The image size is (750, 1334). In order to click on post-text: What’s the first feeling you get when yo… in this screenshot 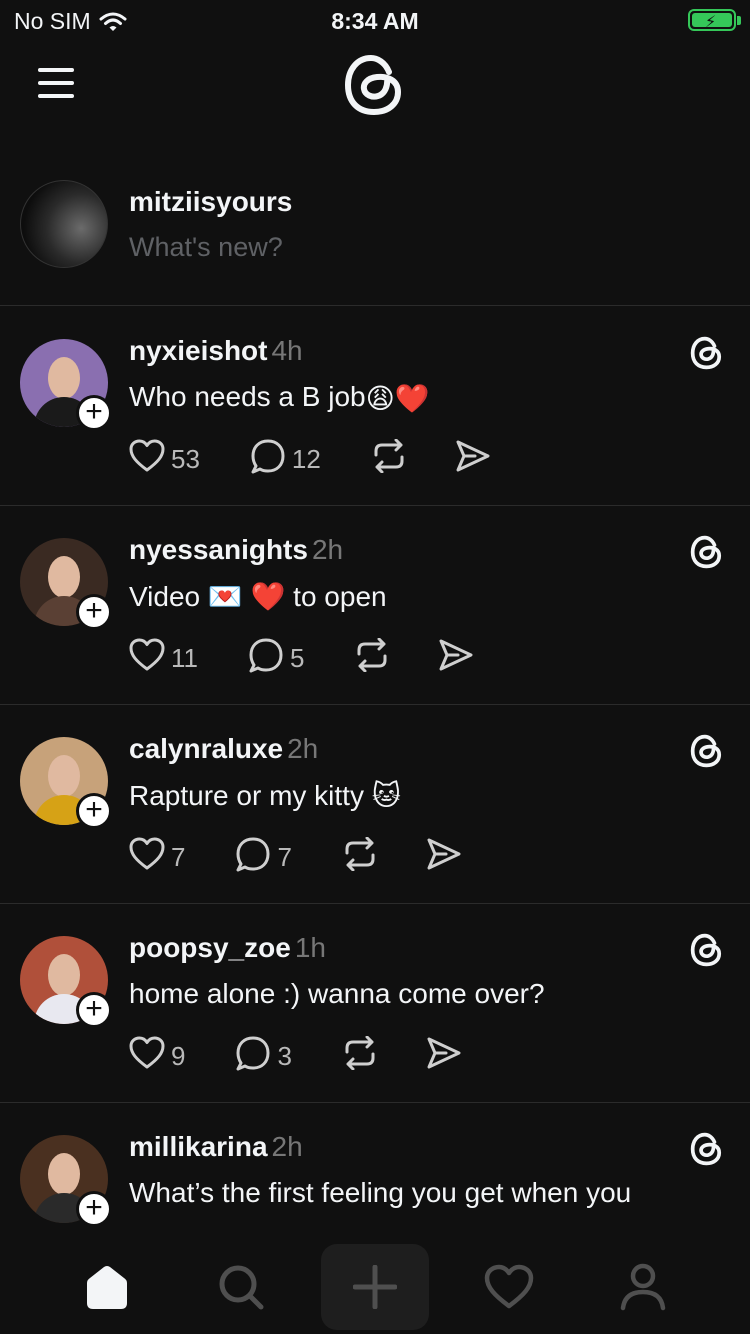, I will do `click(380, 1193)`.